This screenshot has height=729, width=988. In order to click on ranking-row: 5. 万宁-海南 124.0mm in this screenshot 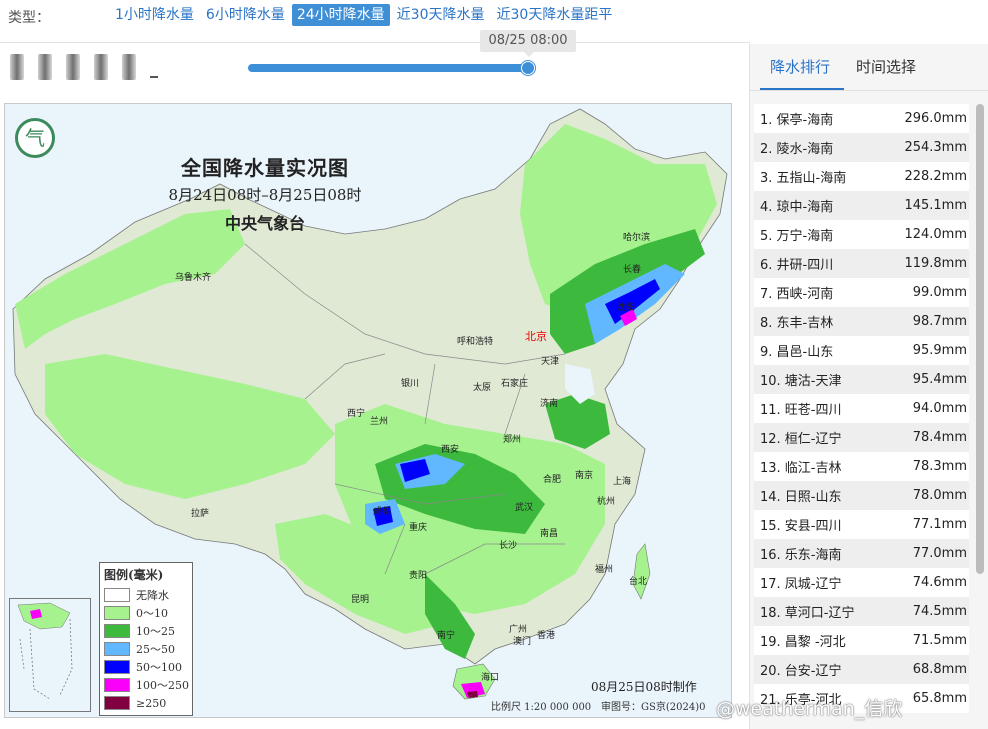, I will do `click(861, 234)`.